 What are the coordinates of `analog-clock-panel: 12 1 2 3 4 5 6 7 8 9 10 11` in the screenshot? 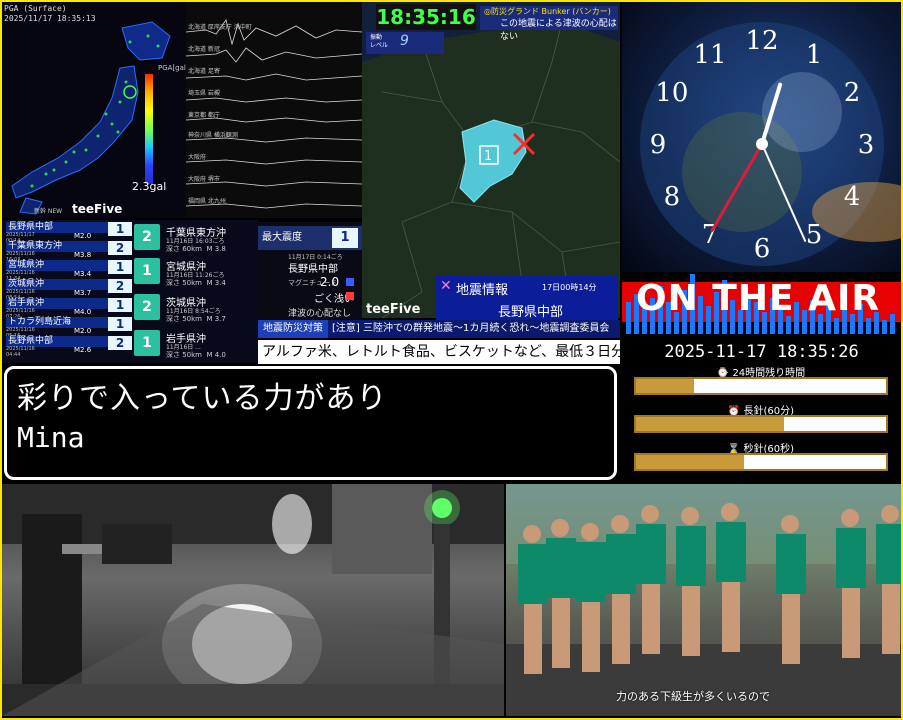 It's located at (761, 137).